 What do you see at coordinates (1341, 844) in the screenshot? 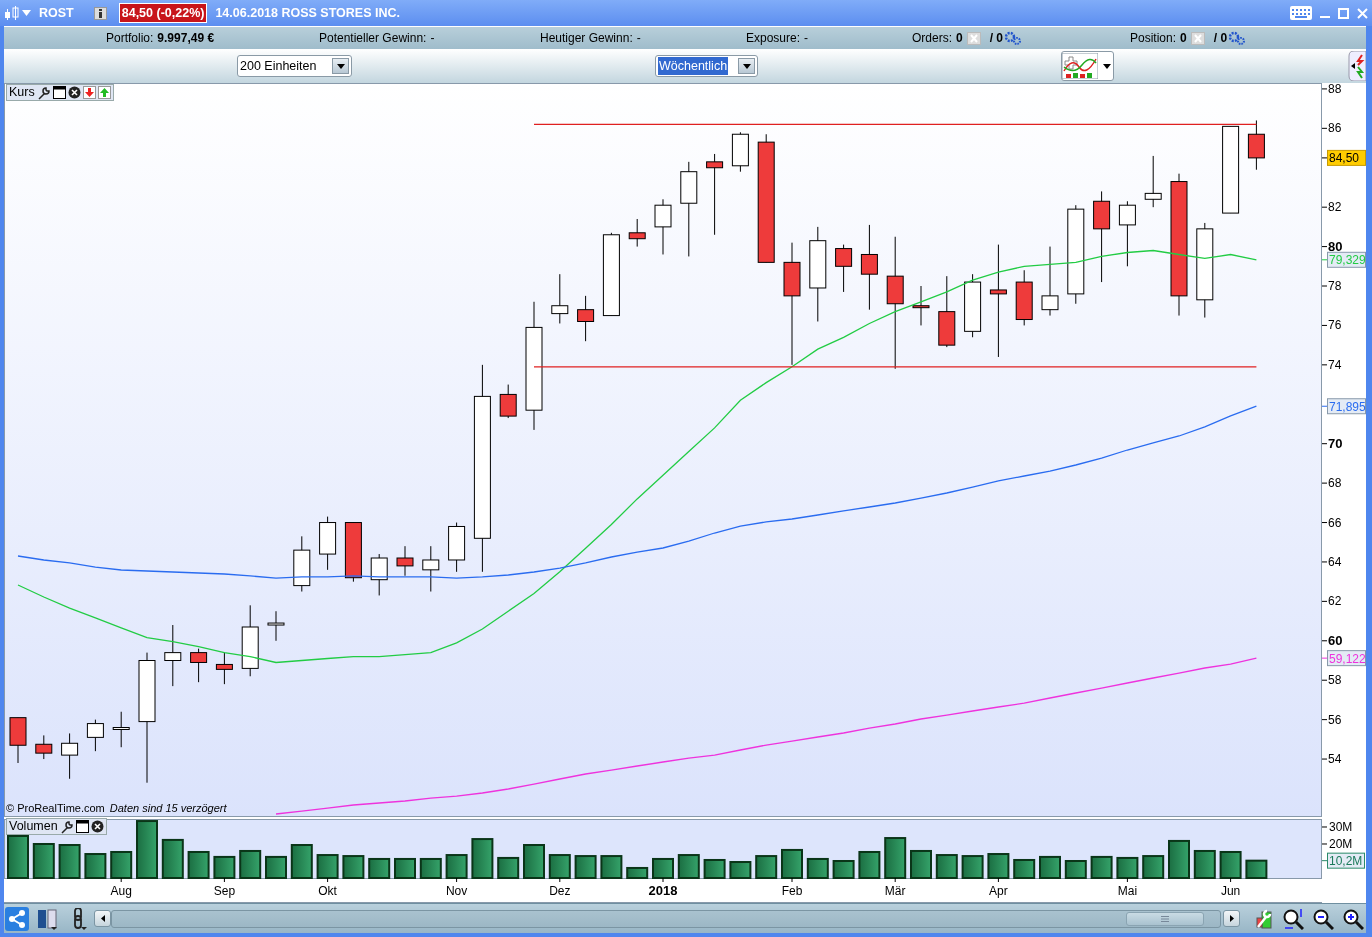
I see `axis-label: 20M` at bounding box center [1341, 844].